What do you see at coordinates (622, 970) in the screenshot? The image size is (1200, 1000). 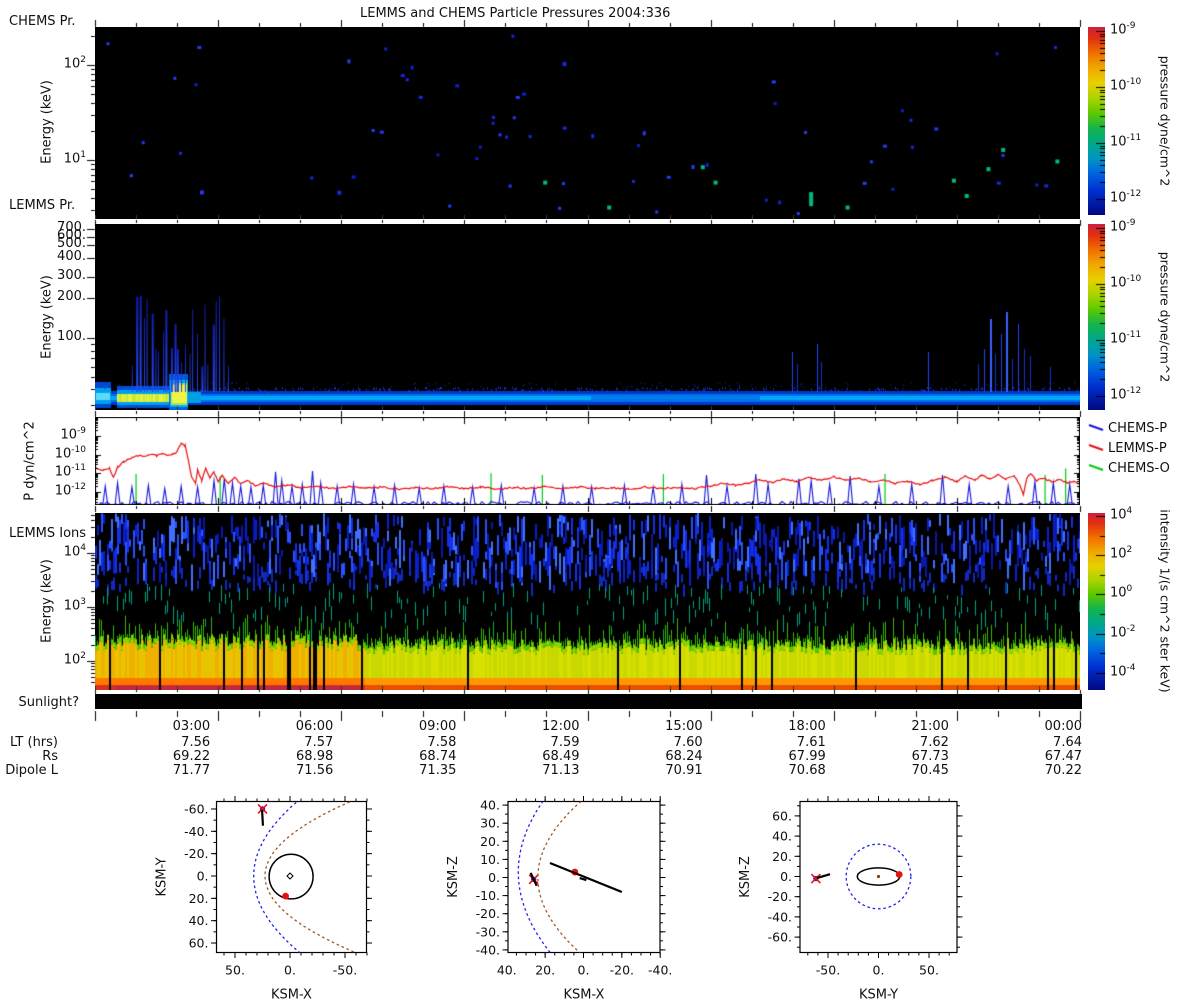 I see `orbit-x-tick-label: -20.` at bounding box center [622, 970].